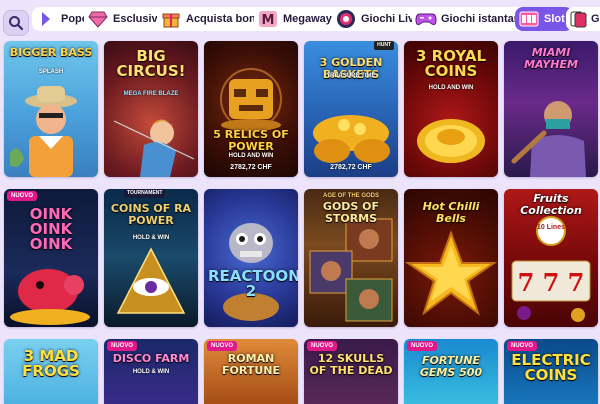 The height and width of the screenshot is (404, 600). What do you see at coordinates (253, 283) in the screenshot?
I see `game-title: REACTOONZ 2` at bounding box center [253, 283].